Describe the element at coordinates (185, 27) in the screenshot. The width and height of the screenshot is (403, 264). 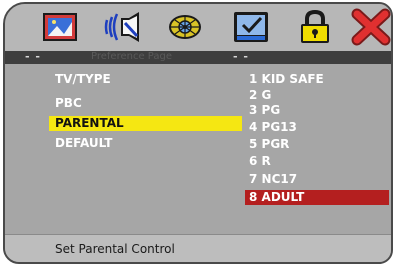
I see `video-setup-icon` at that location.